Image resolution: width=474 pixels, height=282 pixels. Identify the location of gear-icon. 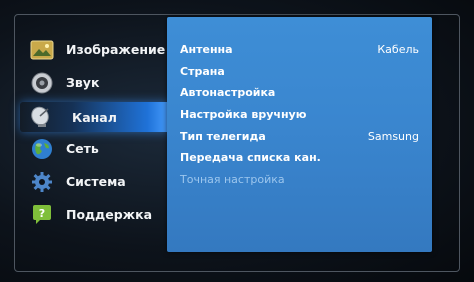
(42, 182).